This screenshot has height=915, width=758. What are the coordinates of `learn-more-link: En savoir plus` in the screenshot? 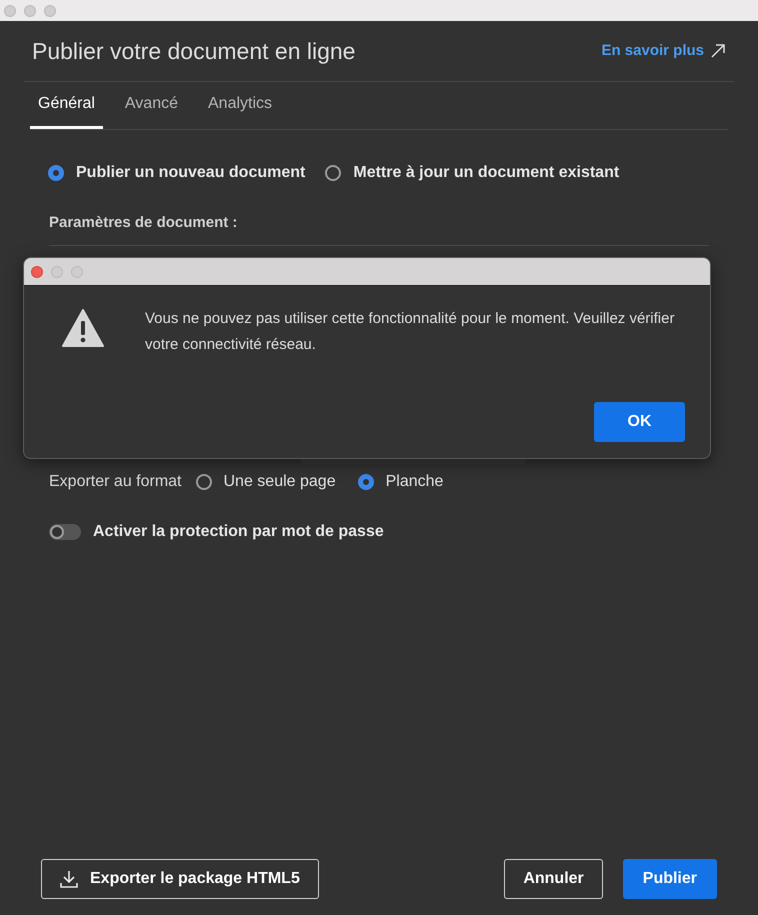 It's located at (663, 51).